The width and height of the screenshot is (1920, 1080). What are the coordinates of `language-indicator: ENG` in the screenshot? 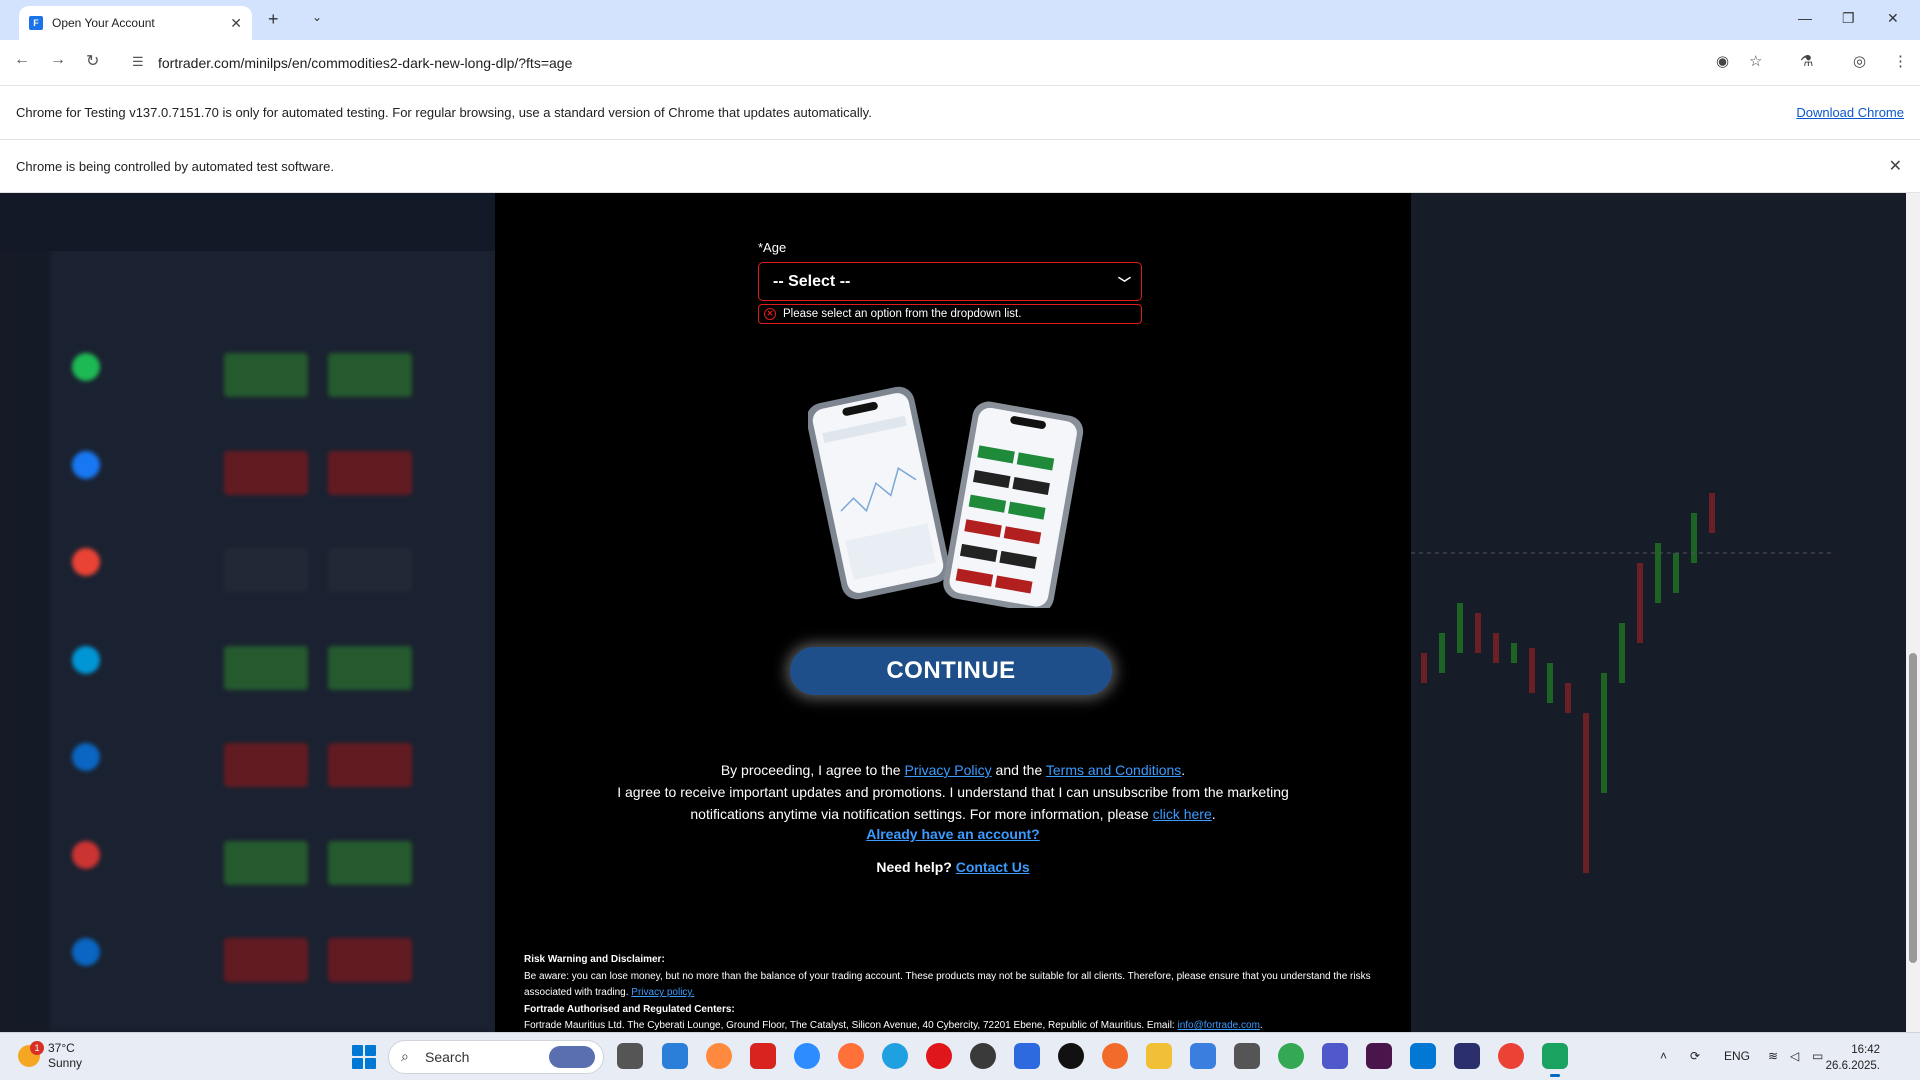 It's located at (1737, 1056).